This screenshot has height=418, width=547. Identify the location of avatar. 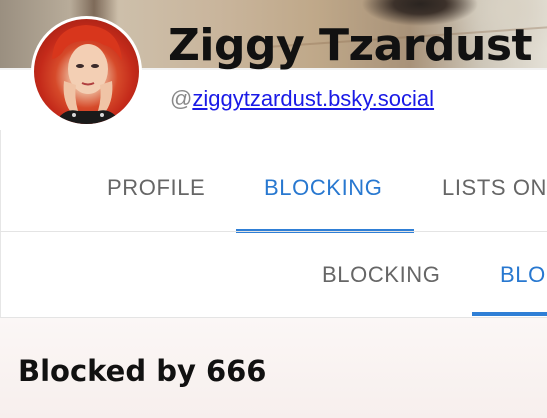
(86, 71).